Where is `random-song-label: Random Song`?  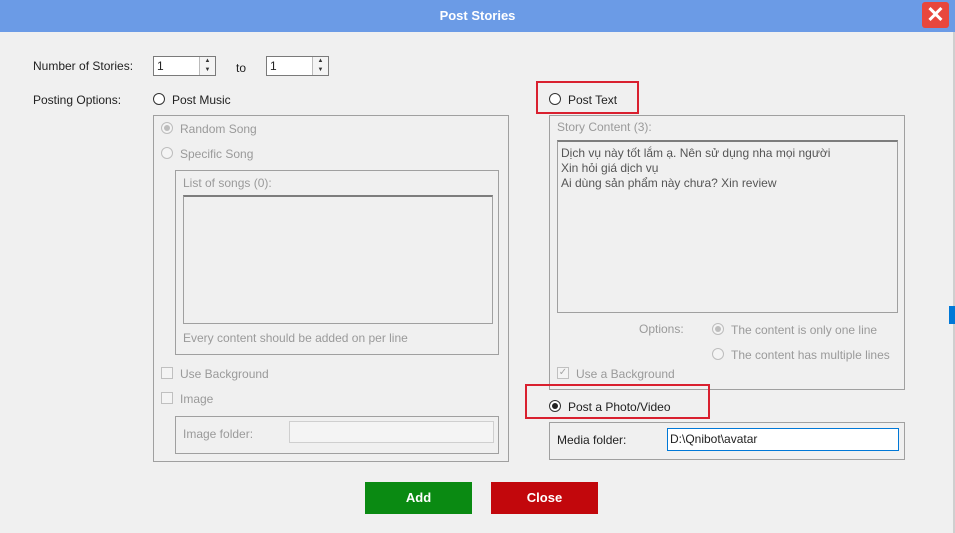
random-song-label: Random Song is located at coordinates (218, 129).